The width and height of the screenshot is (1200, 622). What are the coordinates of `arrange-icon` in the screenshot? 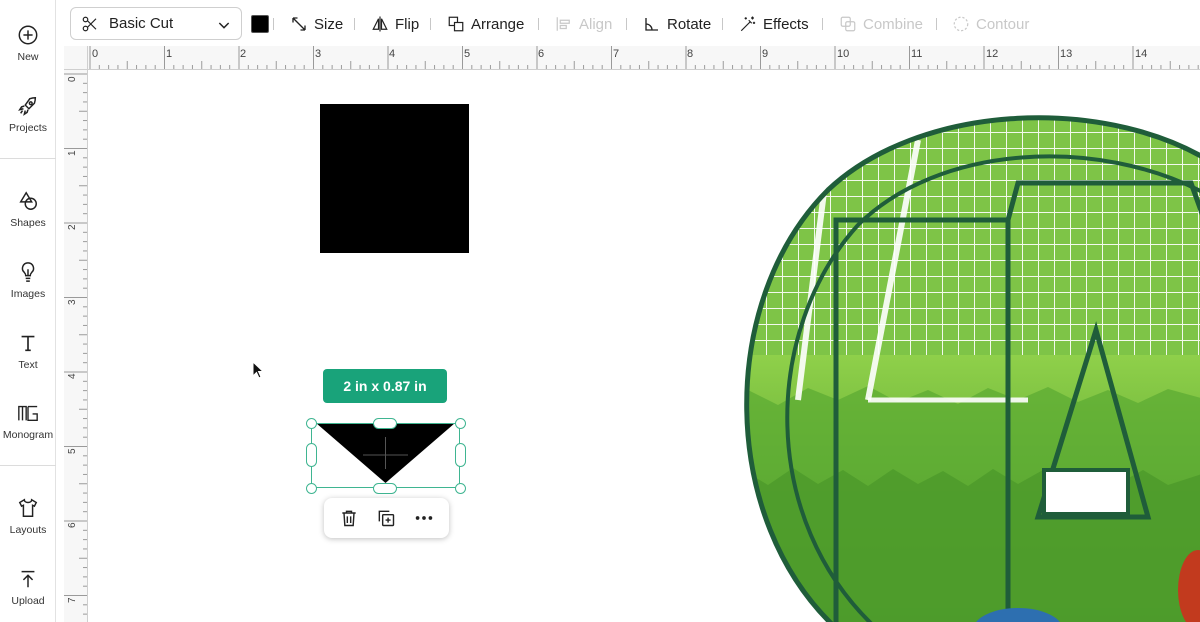 It's located at (456, 24).